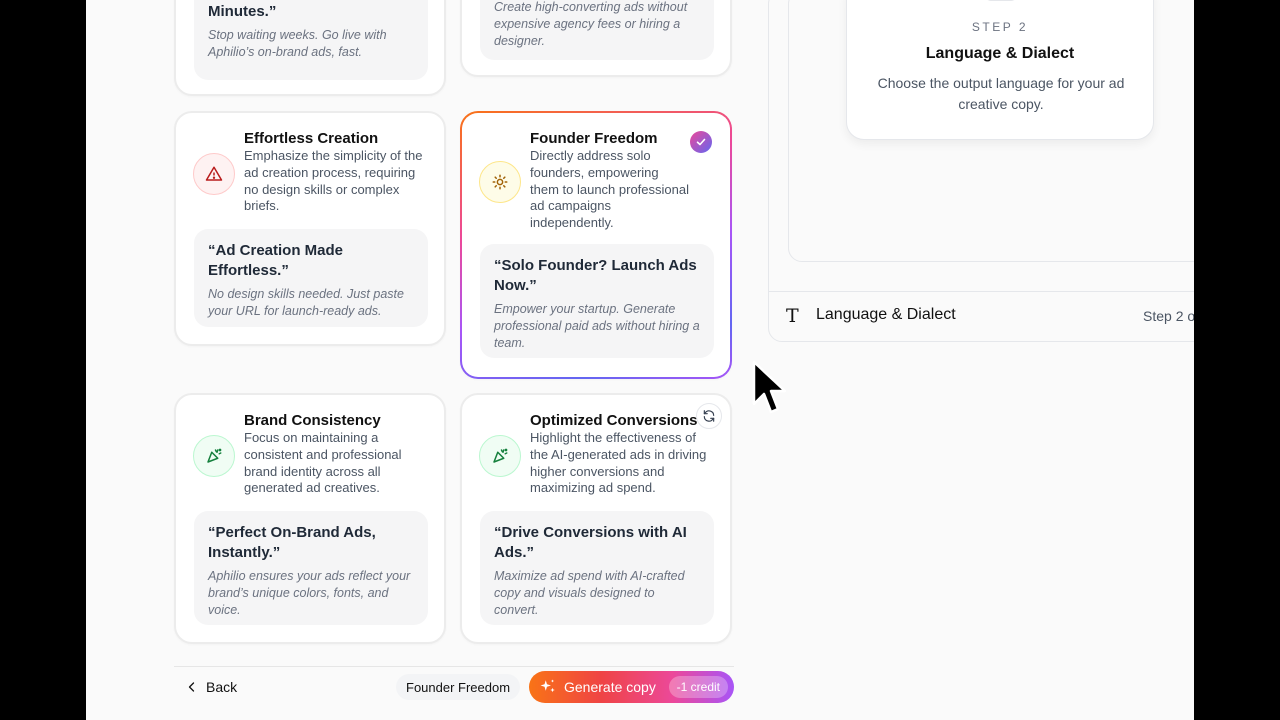 The image size is (1280, 720). What do you see at coordinates (222, 687) in the screenshot?
I see `back-label: Back` at bounding box center [222, 687].